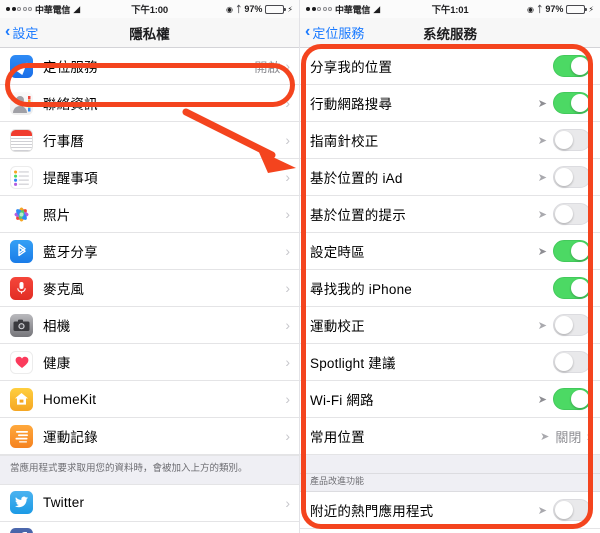 Image resolution: width=600 pixels, height=533 pixels. I want to click on row-label: Spotlight 建議, so click(353, 363).